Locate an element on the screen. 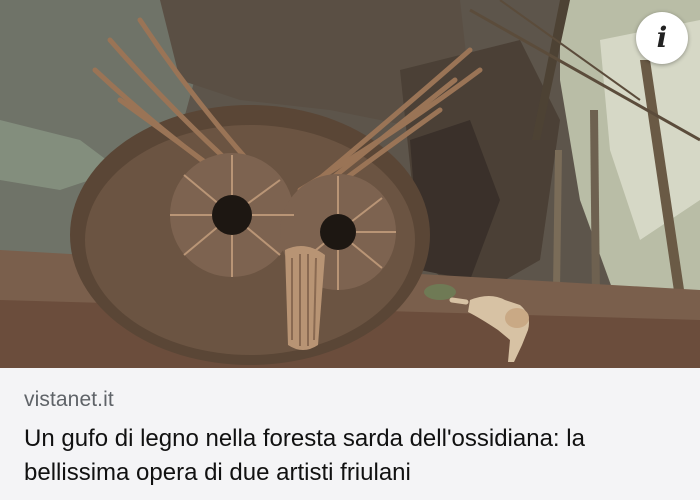 The image size is (700, 500). info-button: i is located at coordinates (662, 38).